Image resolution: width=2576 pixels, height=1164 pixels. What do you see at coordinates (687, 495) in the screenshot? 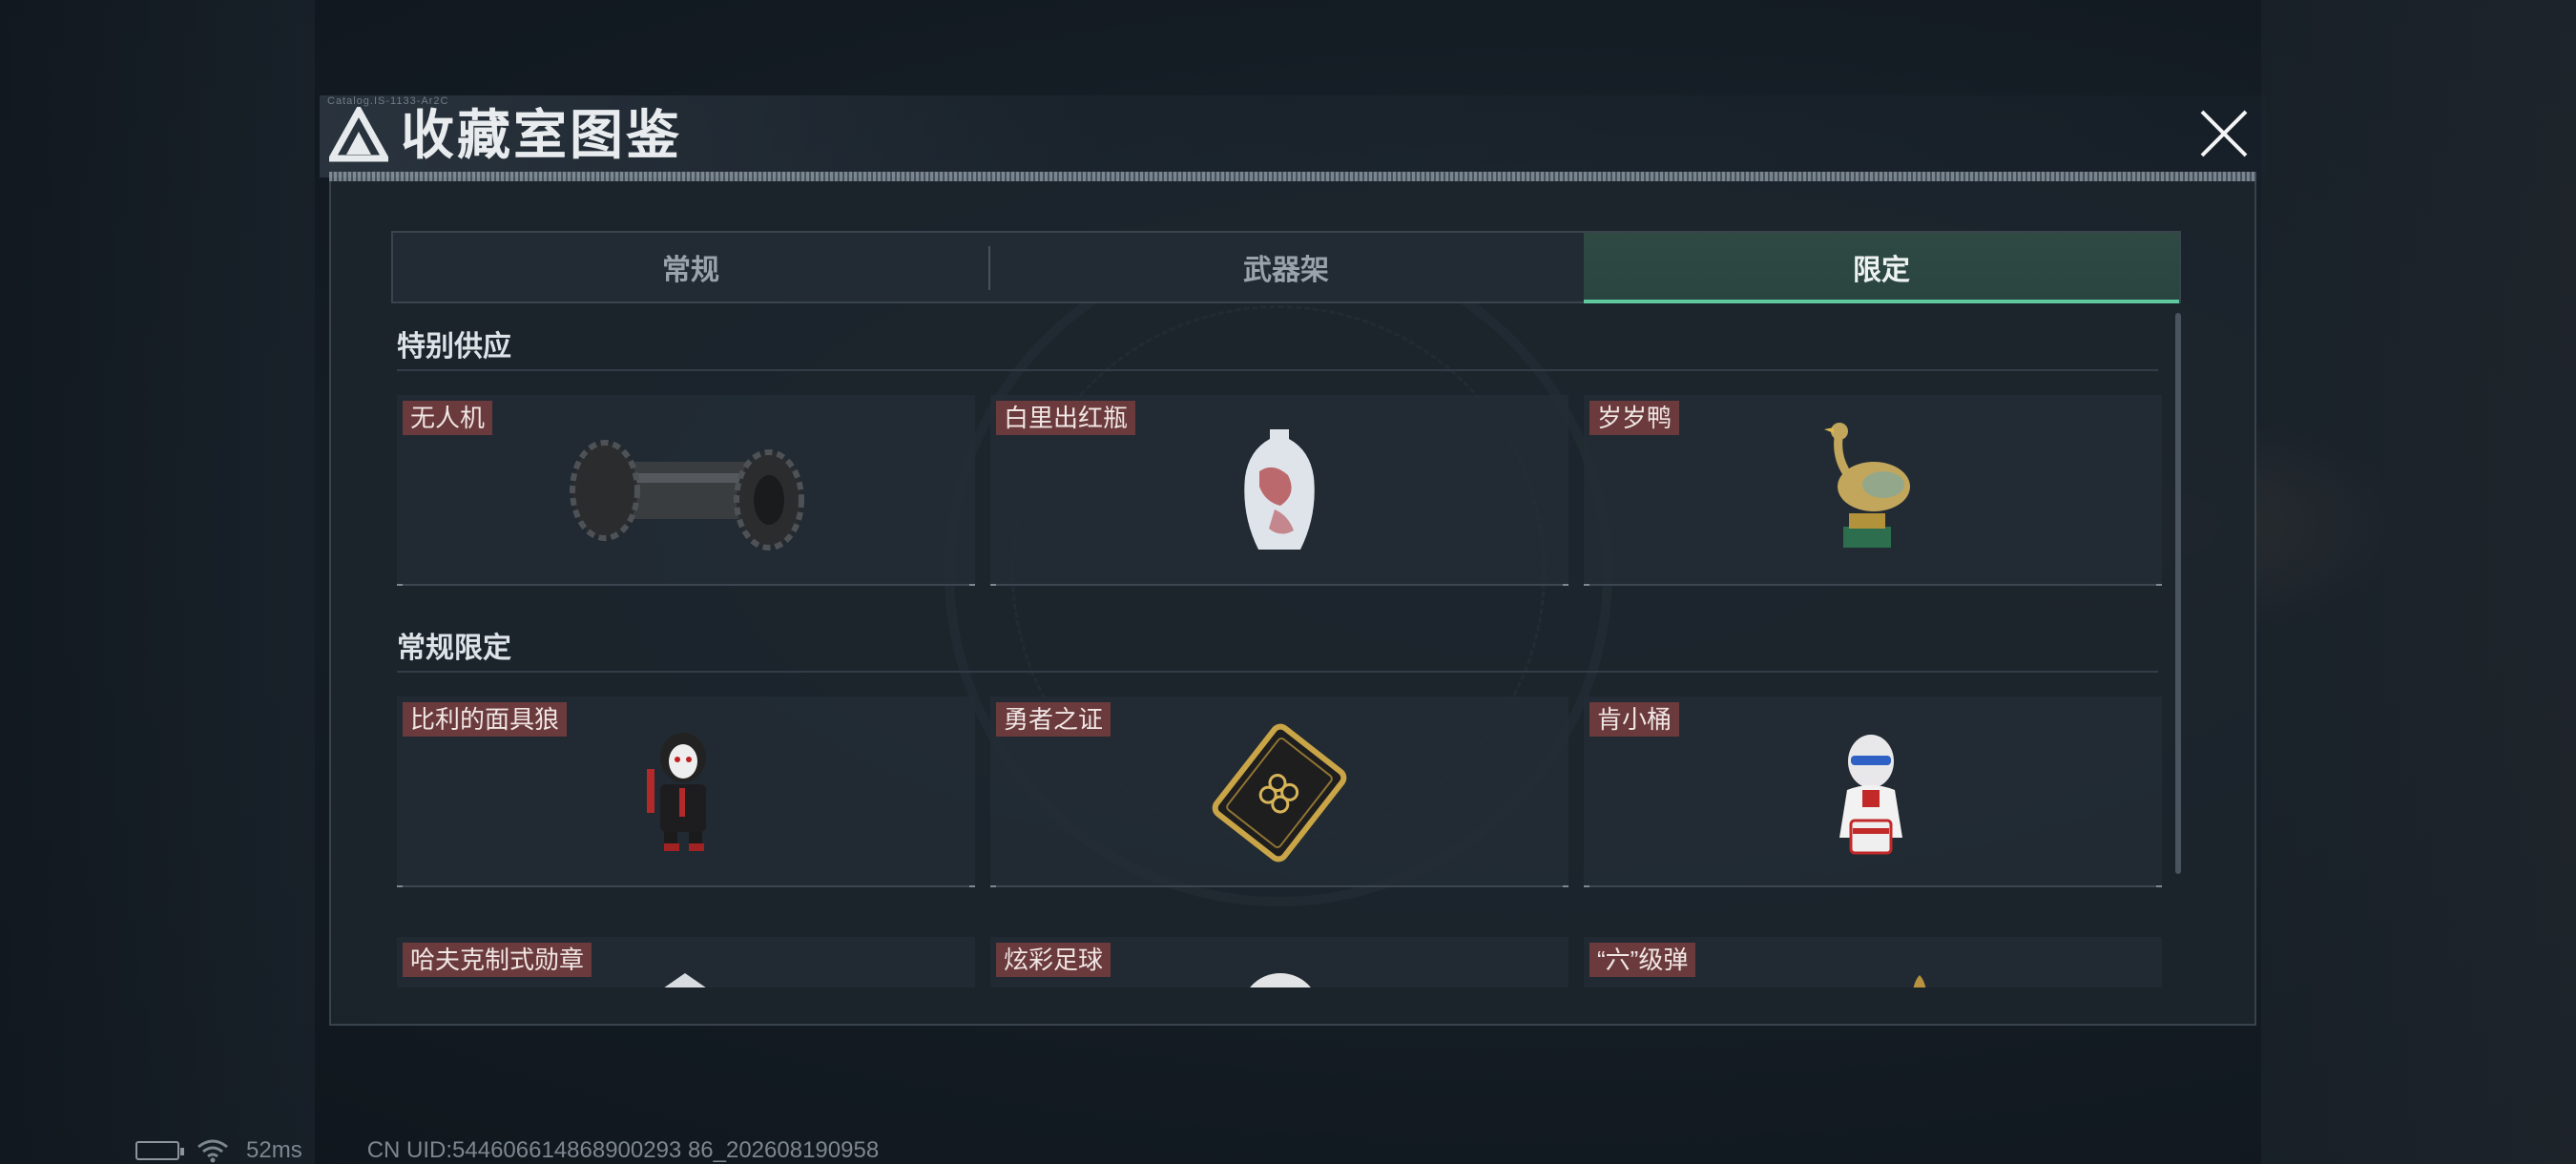
I see `tire-roller-icon` at bounding box center [687, 495].